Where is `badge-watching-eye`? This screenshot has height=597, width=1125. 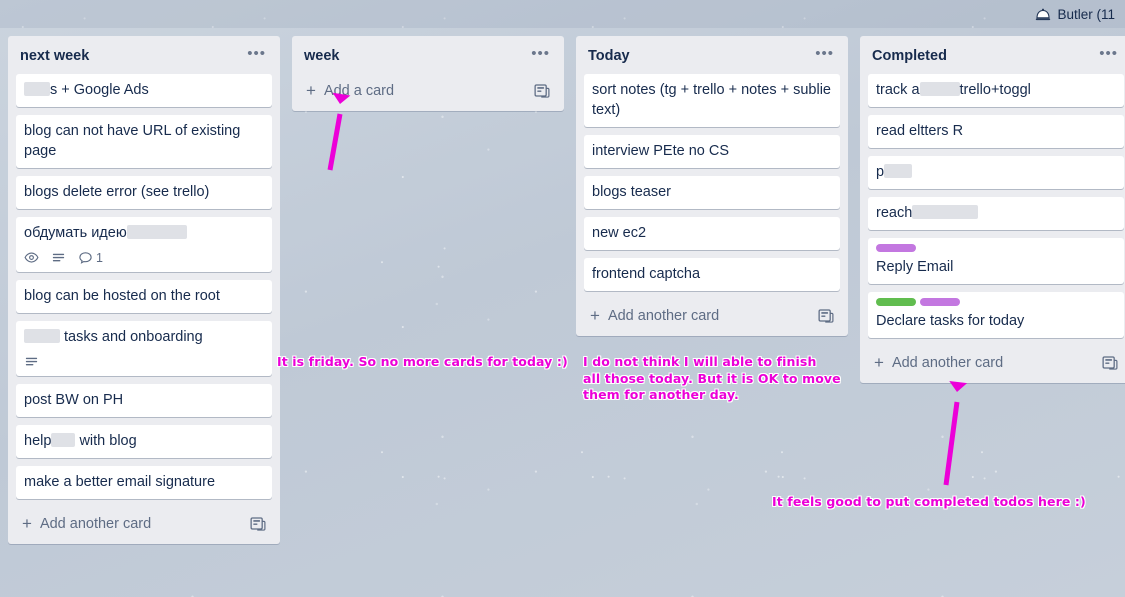 badge-watching-eye is located at coordinates (31, 257).